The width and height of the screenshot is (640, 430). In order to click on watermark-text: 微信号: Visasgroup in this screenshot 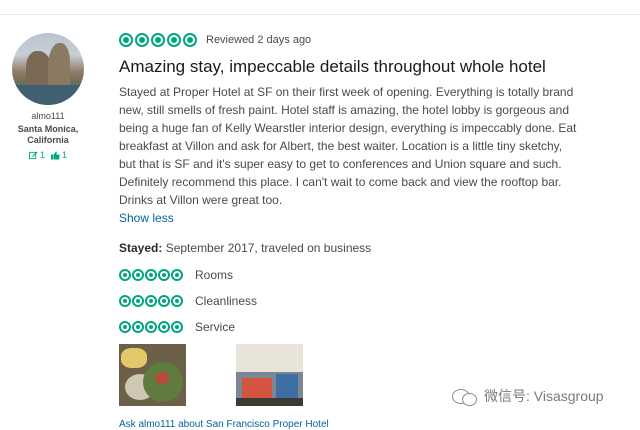, I will do `click(544, 396)`.